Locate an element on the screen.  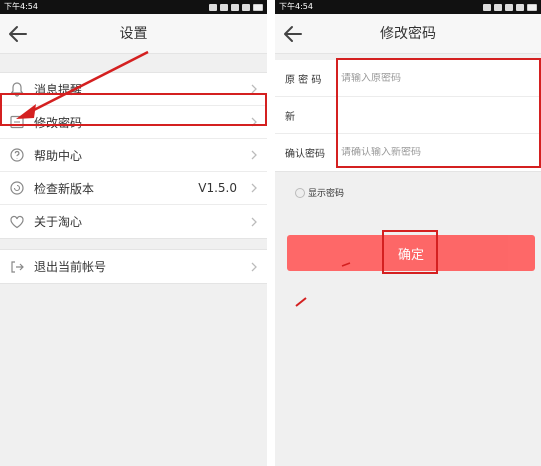
page-title: 修改密码 is located at coordinates (408, 34).